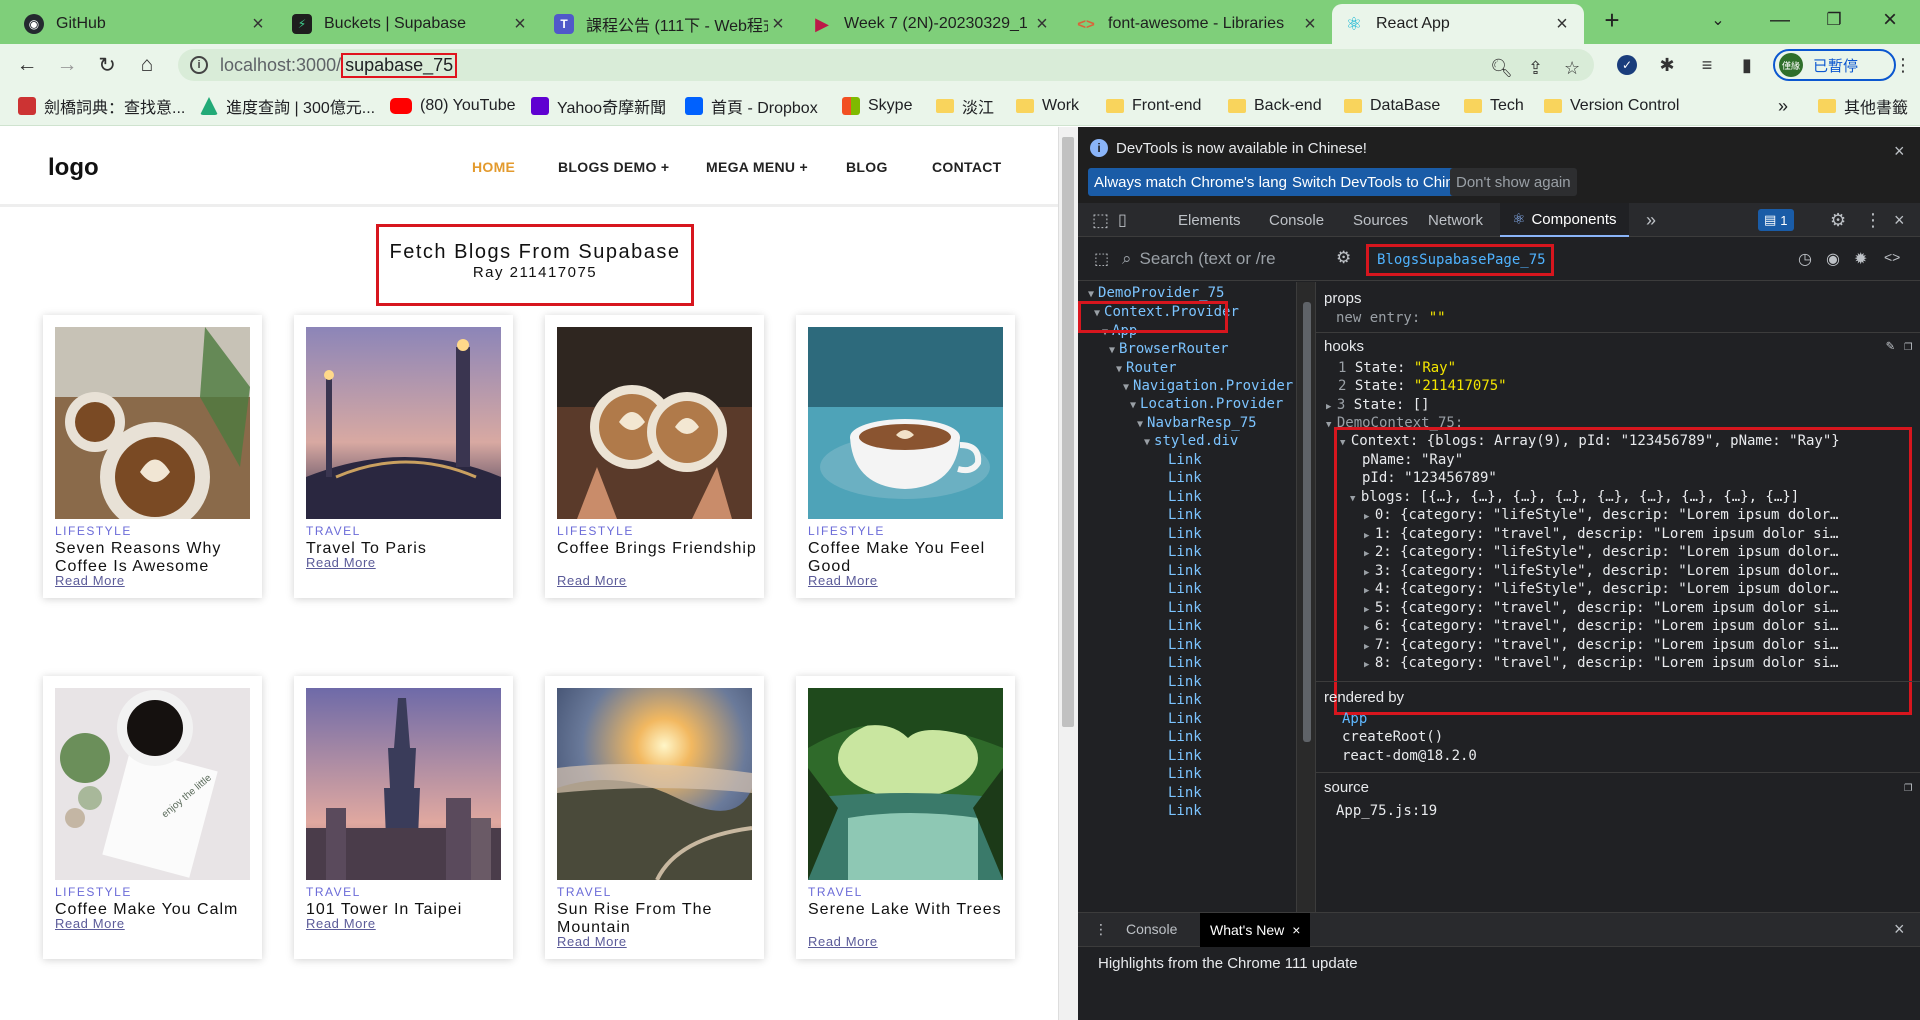 This screenshot has height=1020, width=1920. What do you see at coordinates (1101, 929) in the screenshot?
I see `drawer-menu-icon: ⋮` at bounding box center [1101, 929].